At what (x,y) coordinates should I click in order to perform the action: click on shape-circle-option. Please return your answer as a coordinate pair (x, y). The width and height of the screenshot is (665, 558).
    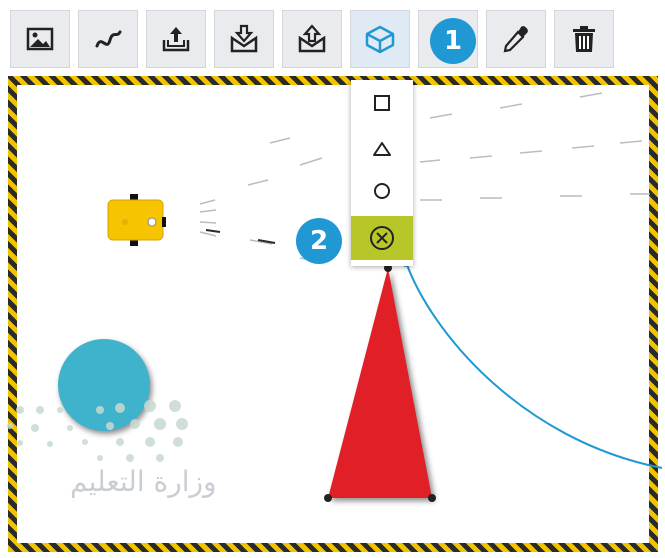
    Looking at the image, I should click on (382, 191).